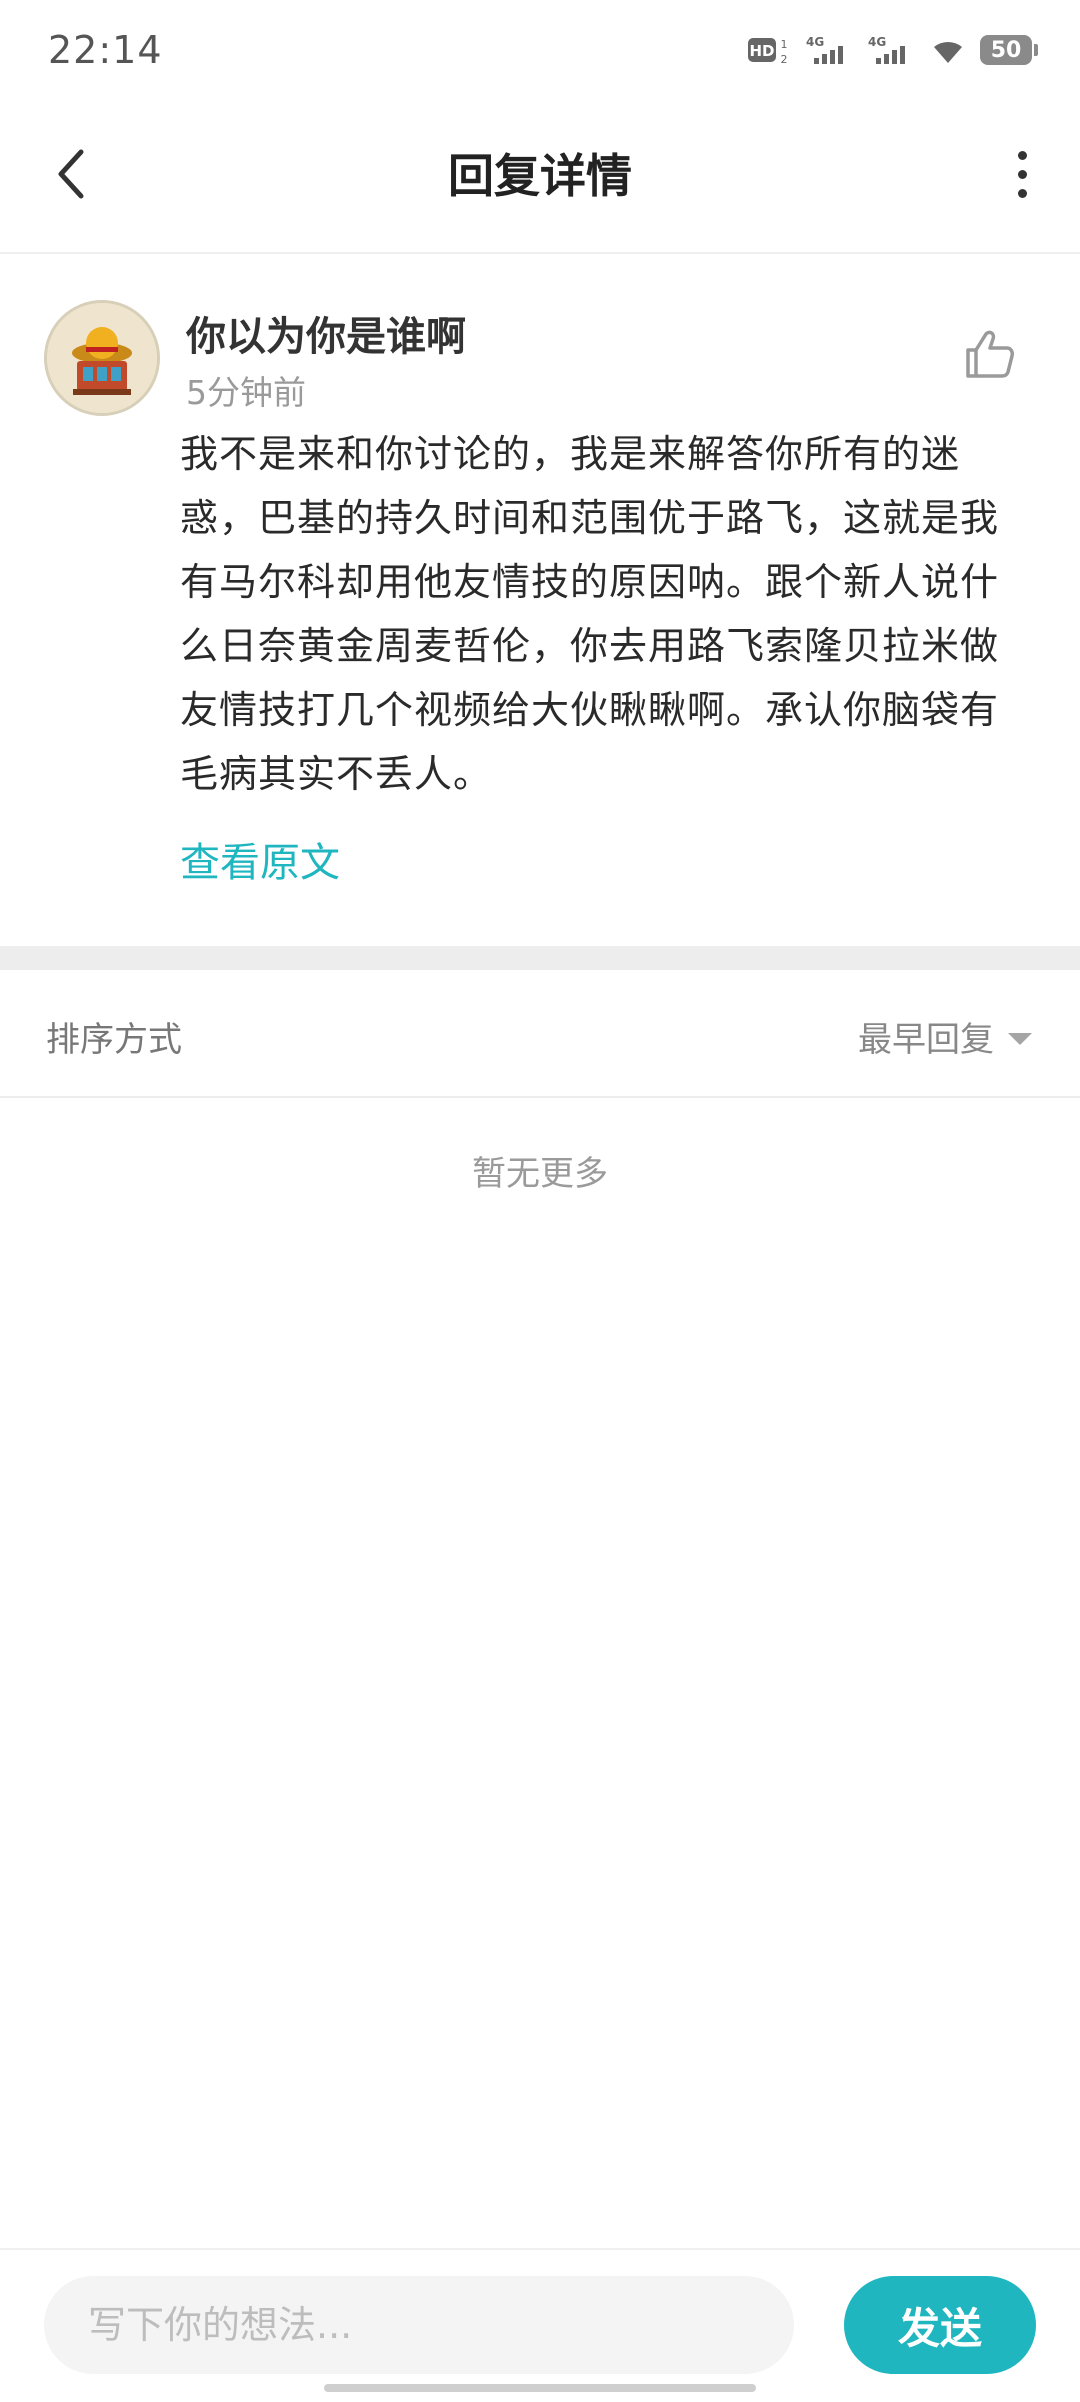 The height and width of the screenshot is (2402, 1080). Describe the element at coordinates (1006, 50) in the screenshot. I see `battery-level: 50` at that location.